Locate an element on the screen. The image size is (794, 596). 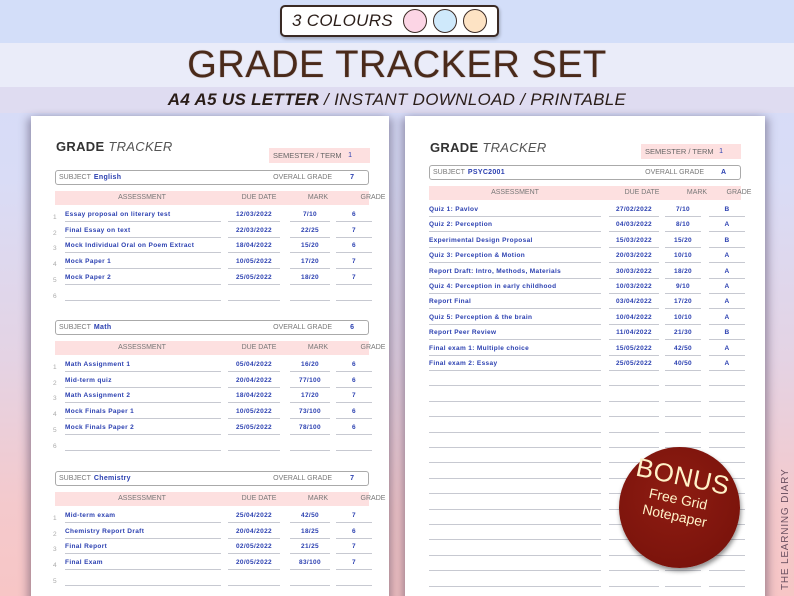
assessment-cell: Final Exam is located at coordinates (143, 564).